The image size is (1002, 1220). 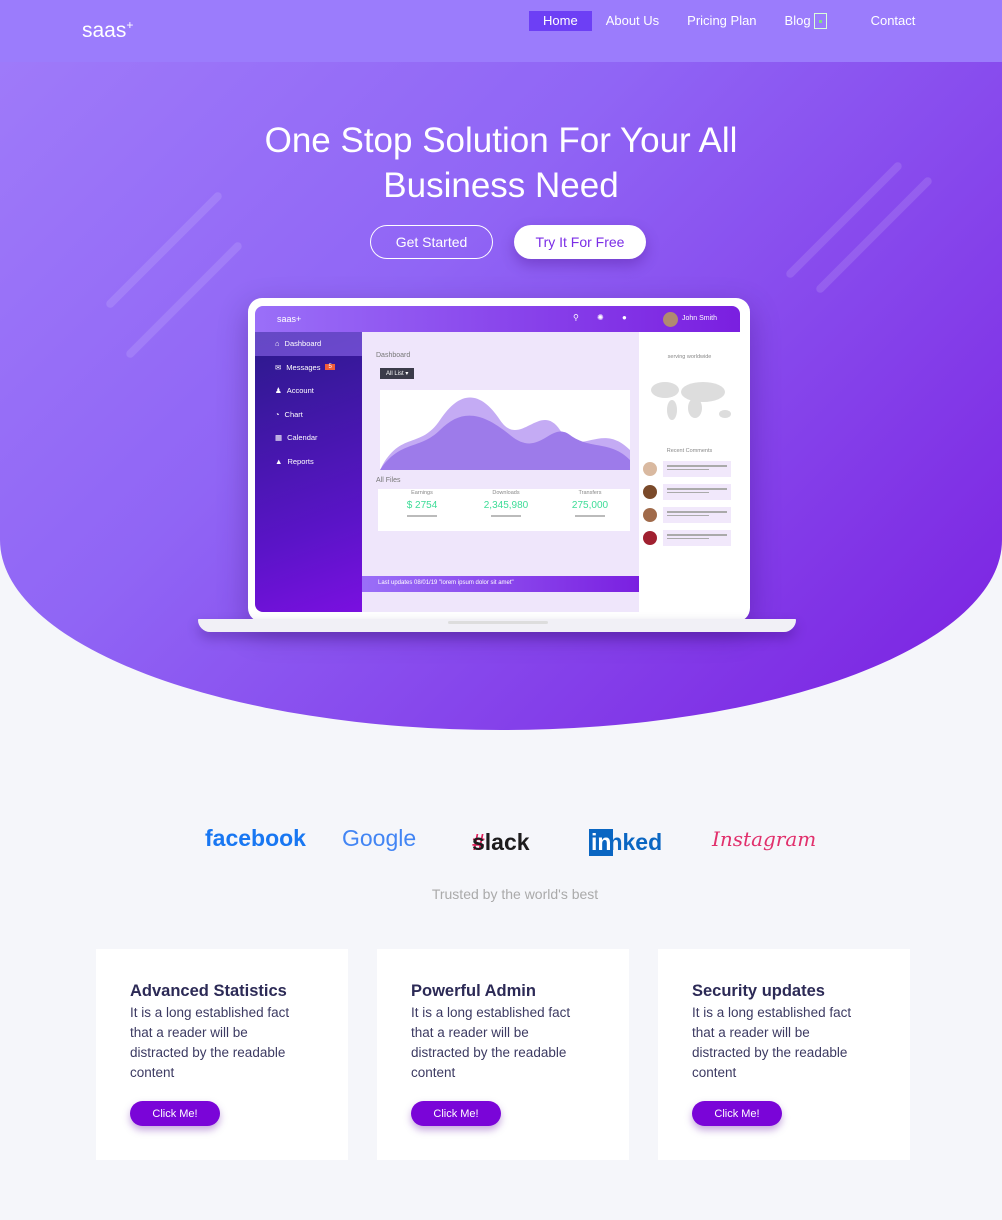 What do you see at coordinates (758, 991) in the screenshot?
I see `card-title: Security updates` at bounding box center [758, 991].